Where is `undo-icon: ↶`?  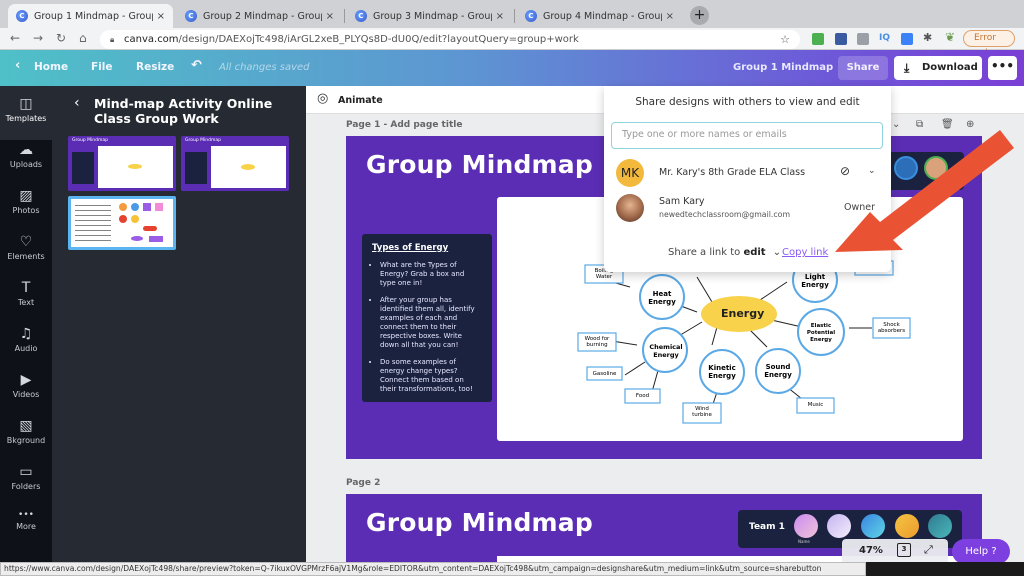
undo-icon: ↶ is located at coordinates (196, 65).